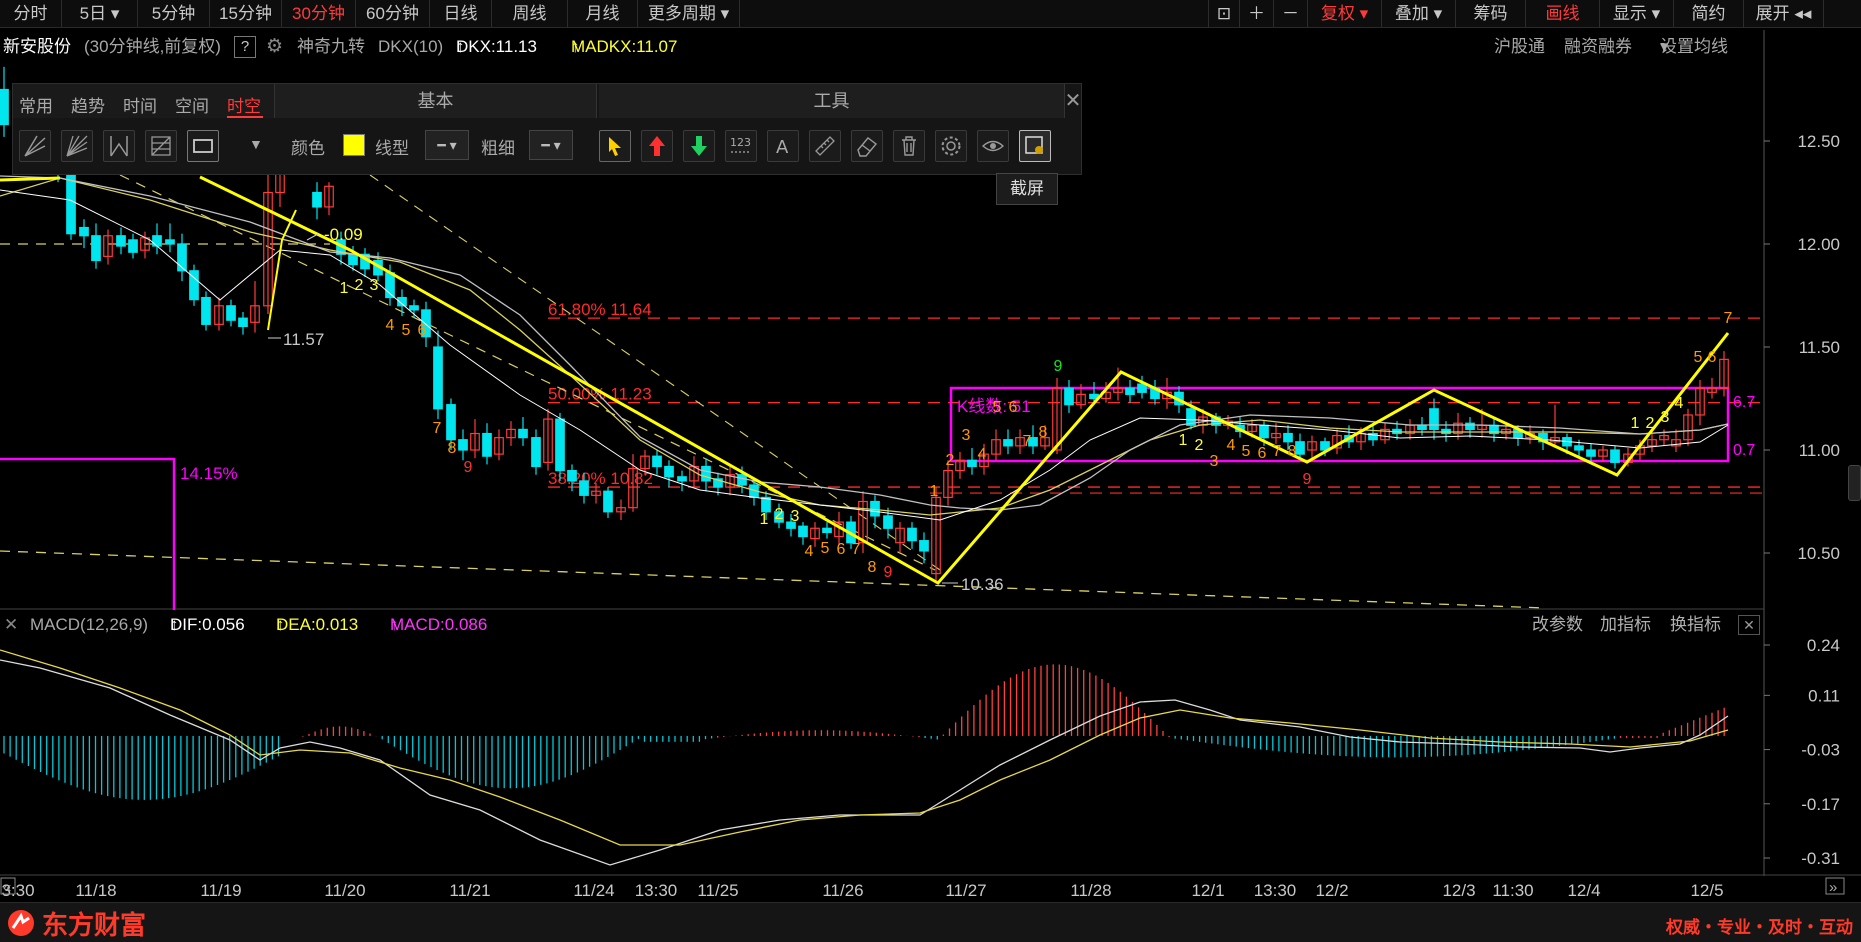 The width and height of the screenshot is (1861, 942). What do you see at coordinates (36, 104) in the screenshot?
I see `tab-common: 常用` at bounding box center [36, 104].